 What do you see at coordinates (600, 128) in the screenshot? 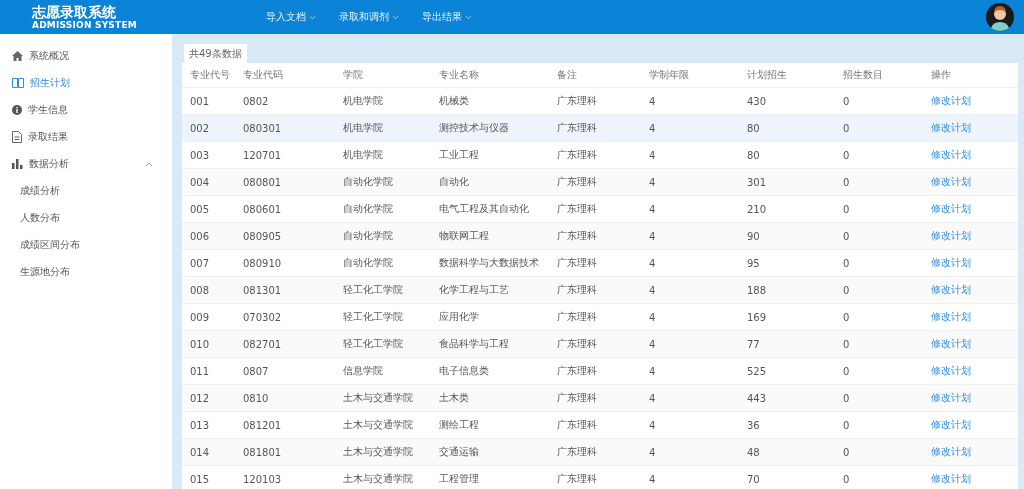
I see `table-row: 002 080301 机电学院 测控技术与仪器 广东理科 4 80 0 修改计划` at bounding box center [600, 128].